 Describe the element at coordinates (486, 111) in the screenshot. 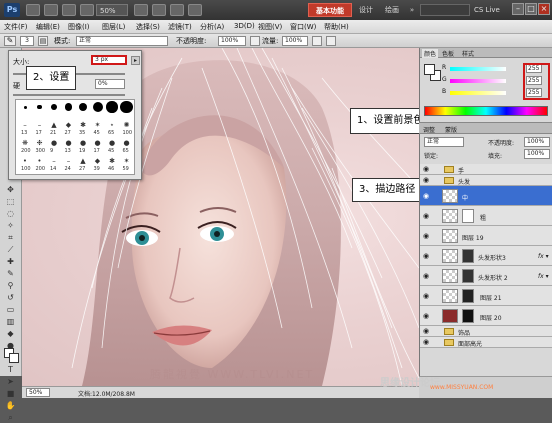

I see `color-spectrum` at that location.